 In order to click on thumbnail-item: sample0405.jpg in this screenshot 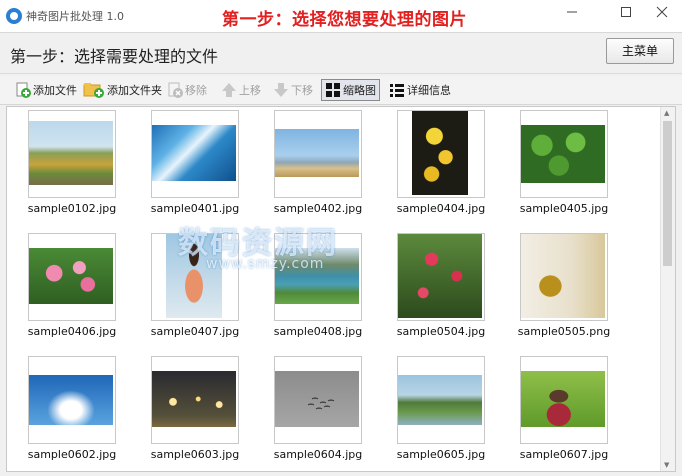, I will do `click(564, 162)`.